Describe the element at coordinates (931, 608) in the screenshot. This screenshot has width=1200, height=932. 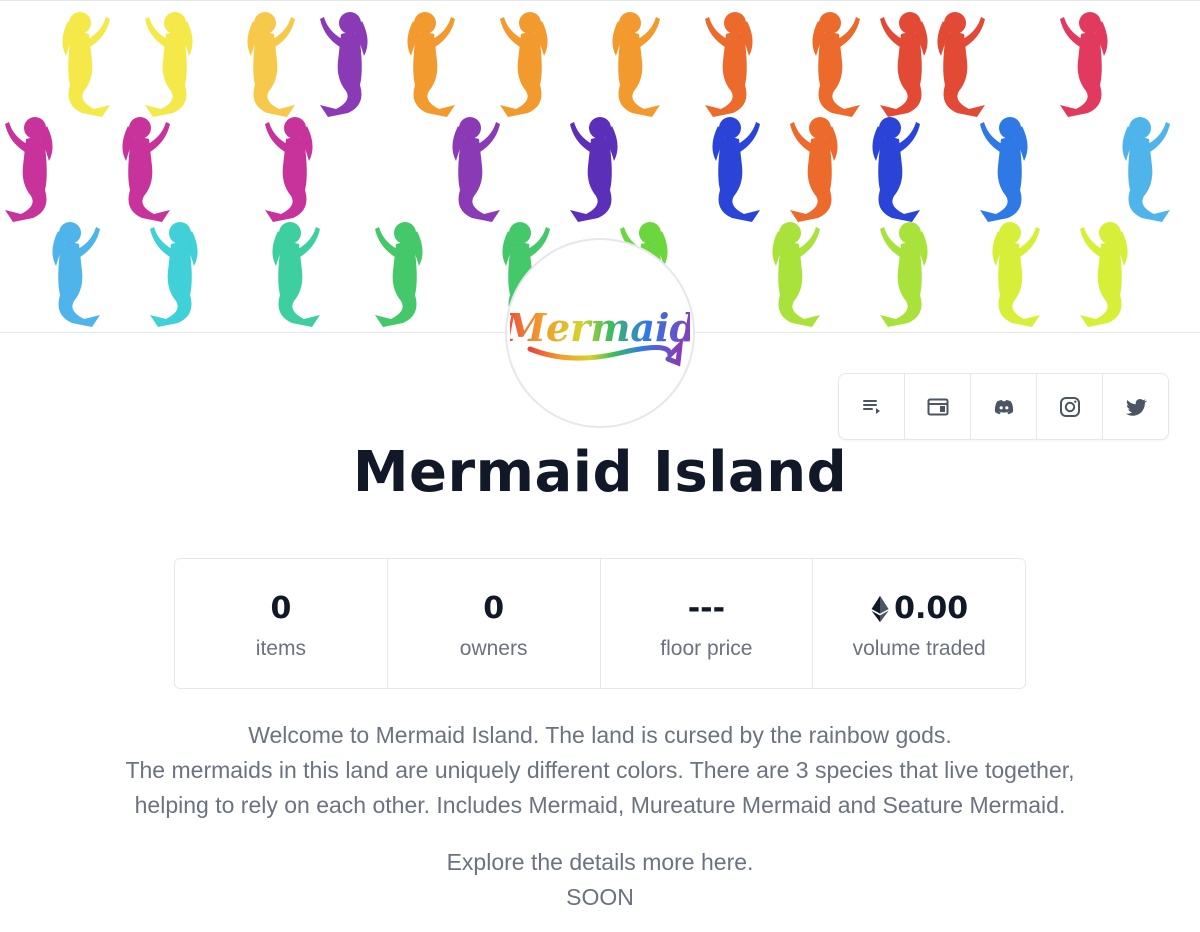
I see `stat-value: 0.00` at that location.